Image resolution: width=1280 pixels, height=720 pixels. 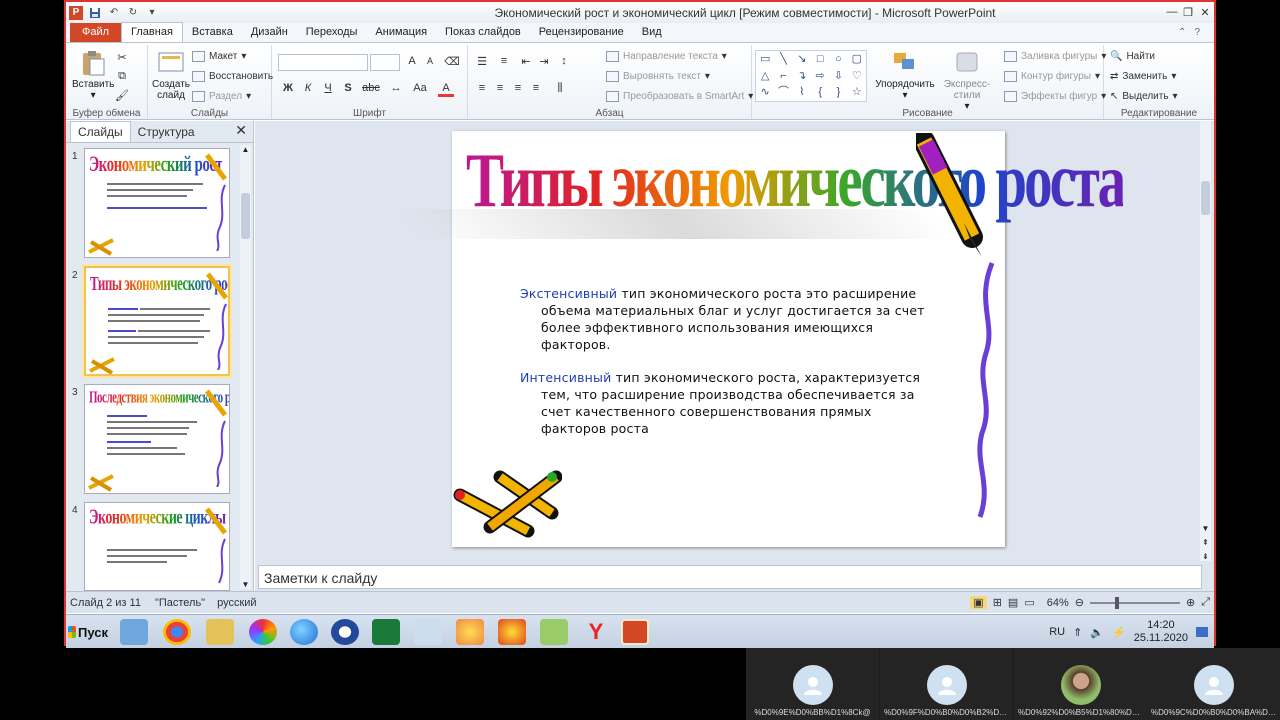 I want to click on save-icon, so click(x=95, y=13).